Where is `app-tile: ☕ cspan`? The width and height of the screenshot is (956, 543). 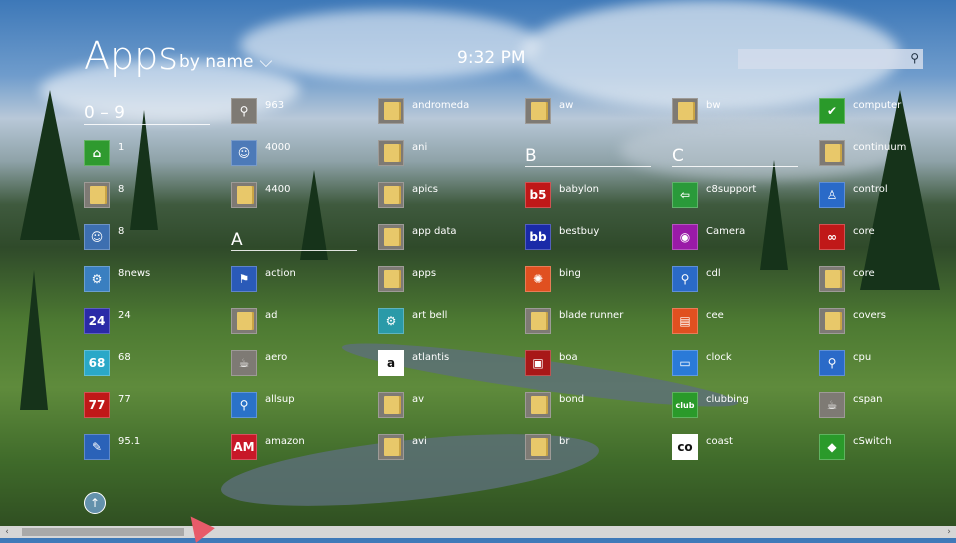 app-tile: ☕ cspan is located at coordinates (887, 409).